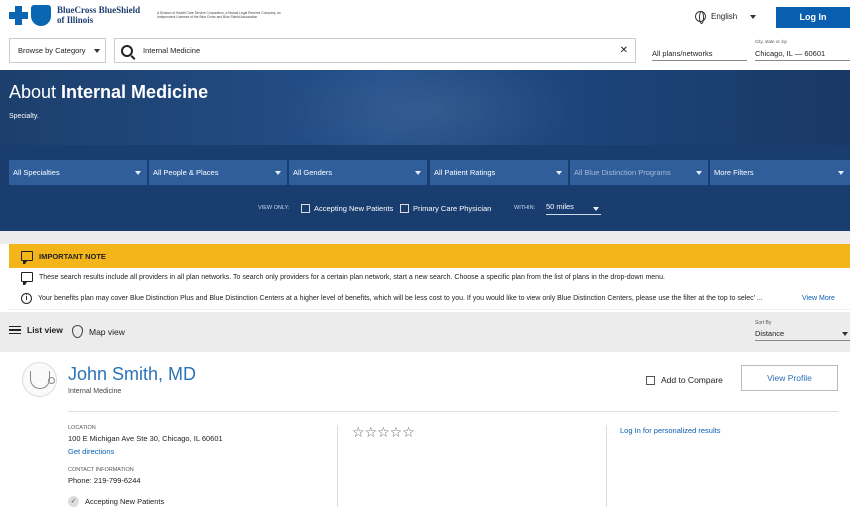 The image size is (850, 507). I want to click on results-toolbar, so click(425, 332).